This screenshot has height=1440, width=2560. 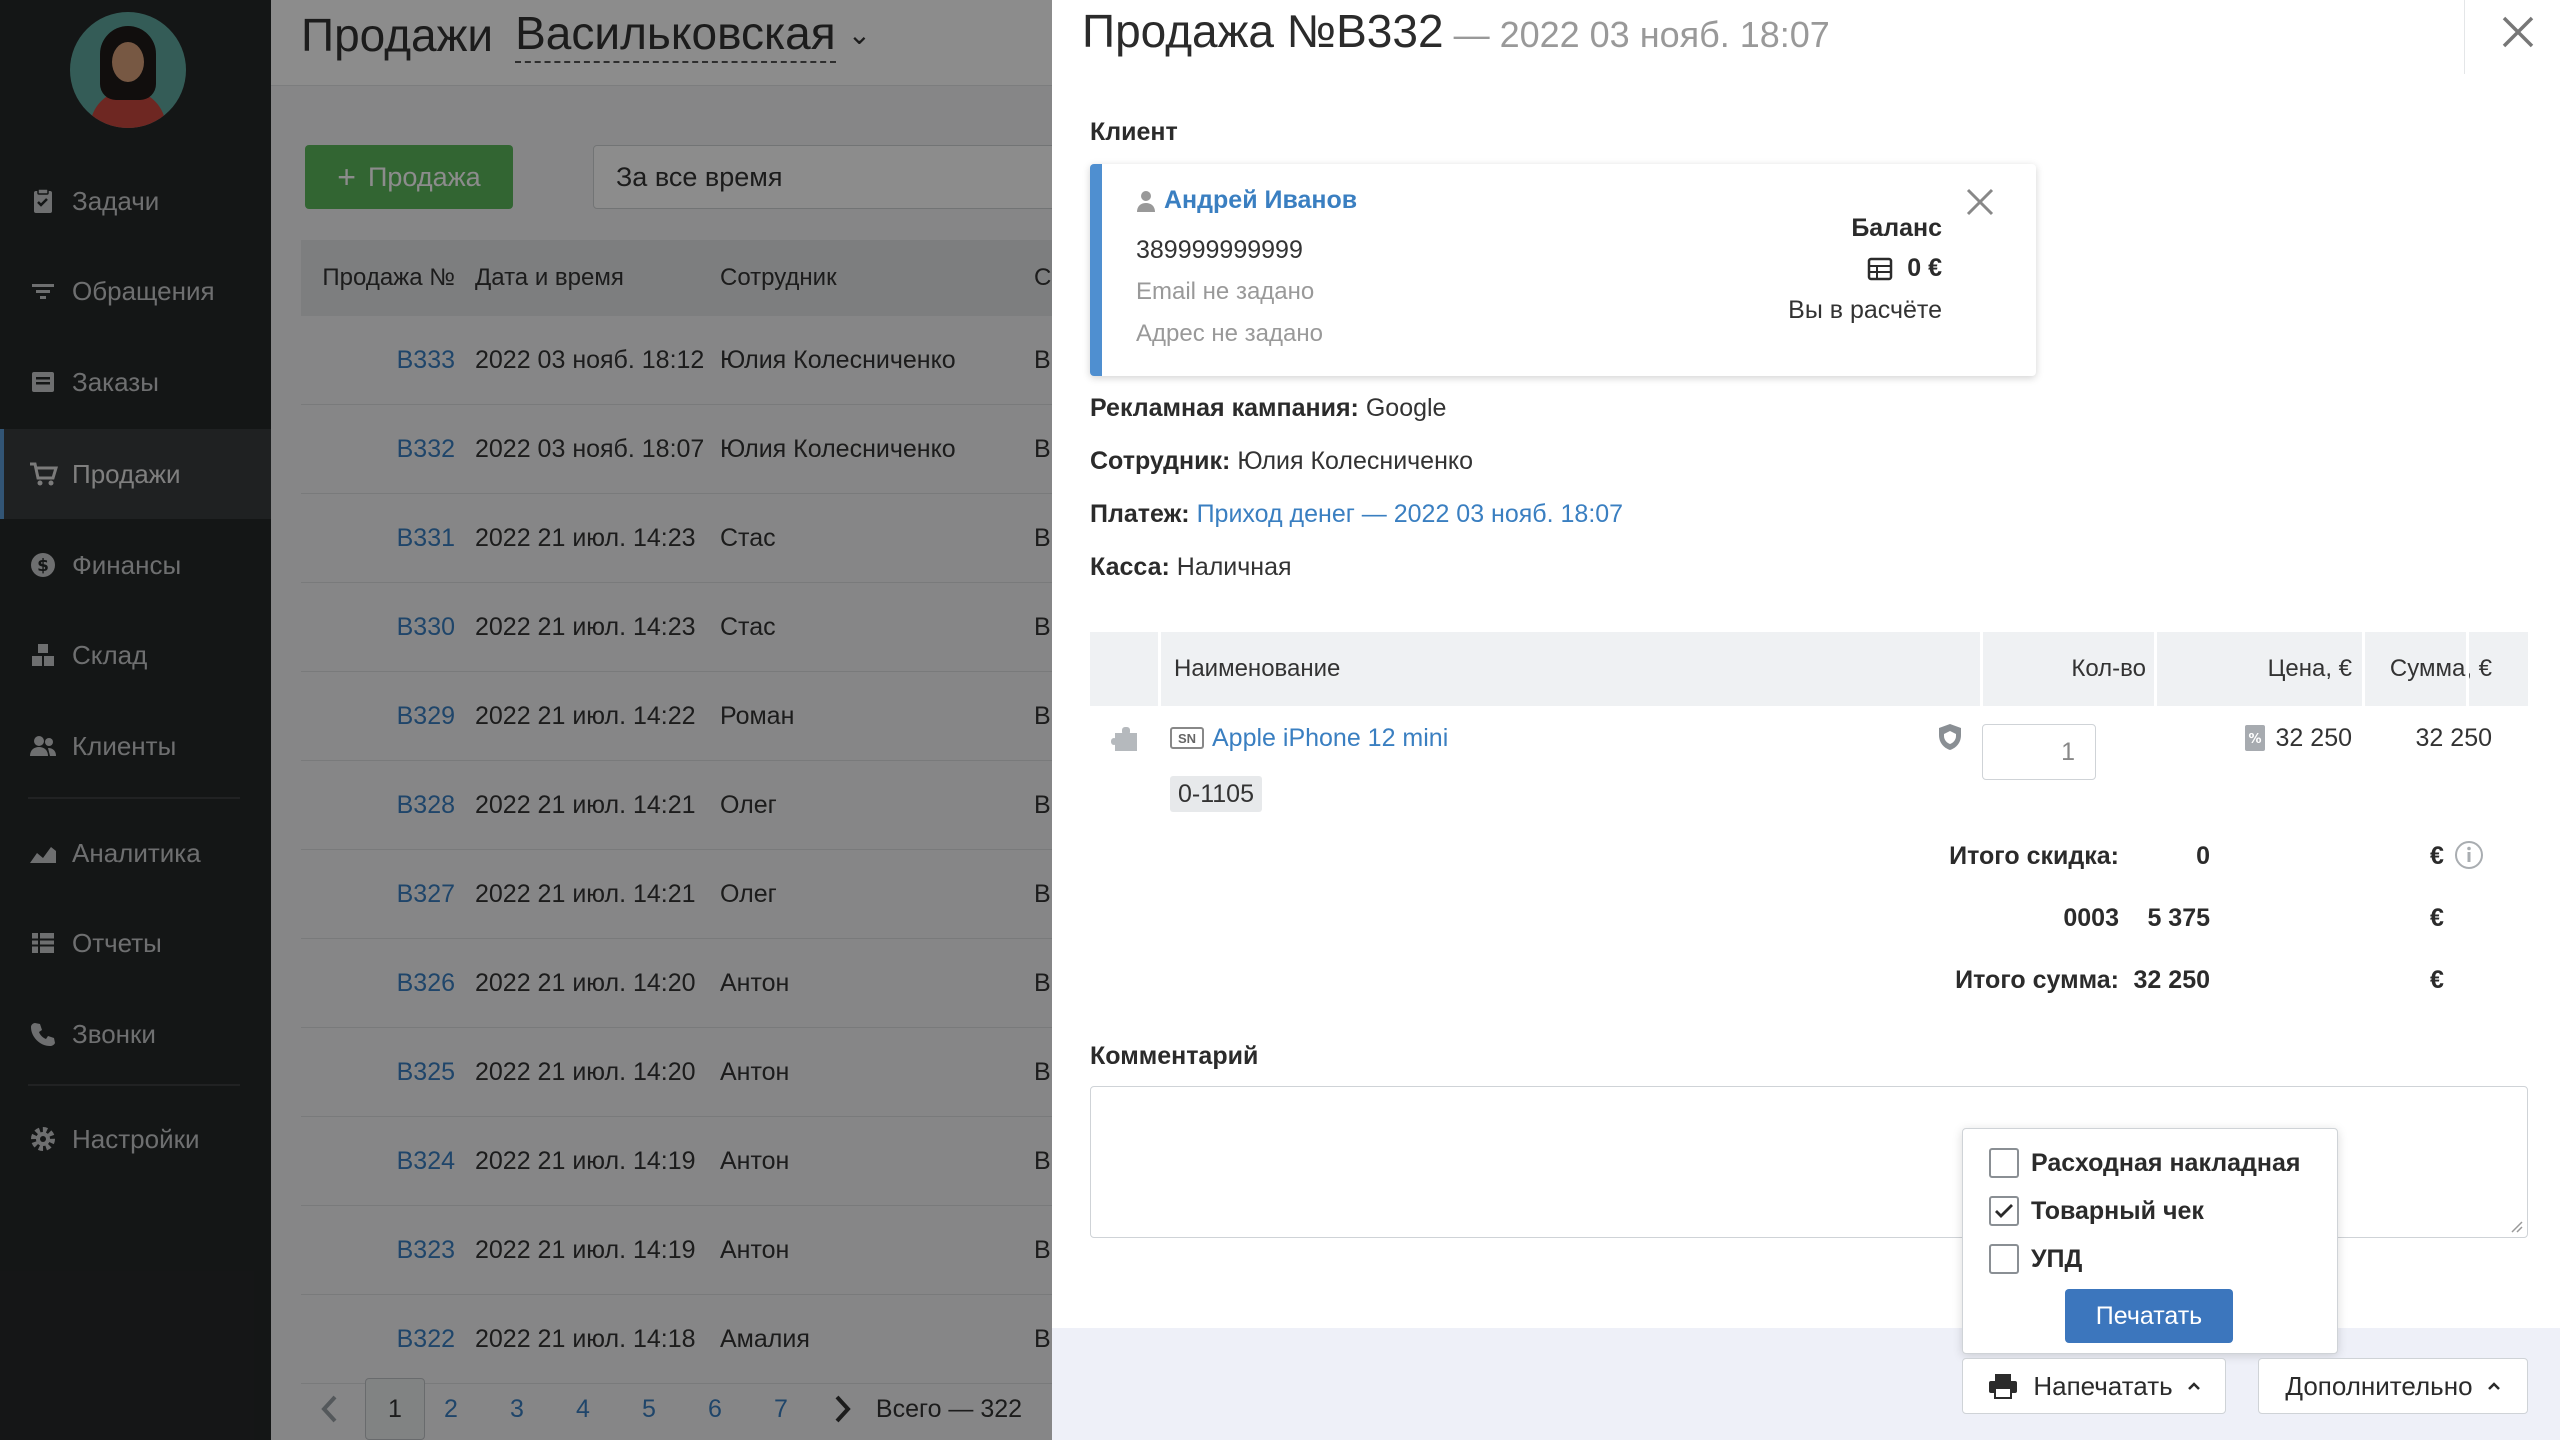 I want to click on client-name-link: Андрей Иванов, so click(x=1246, y=200).